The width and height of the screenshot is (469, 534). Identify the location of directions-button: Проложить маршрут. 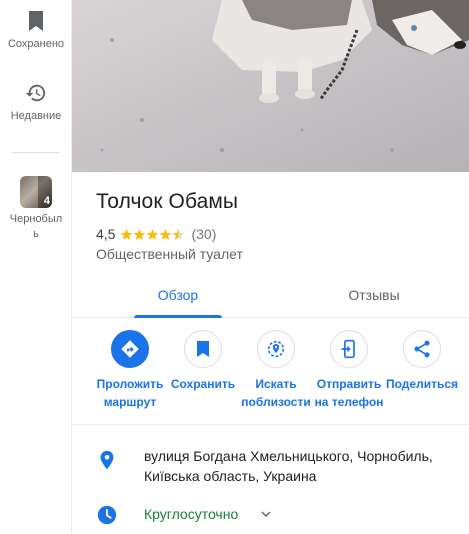
(130, 370).